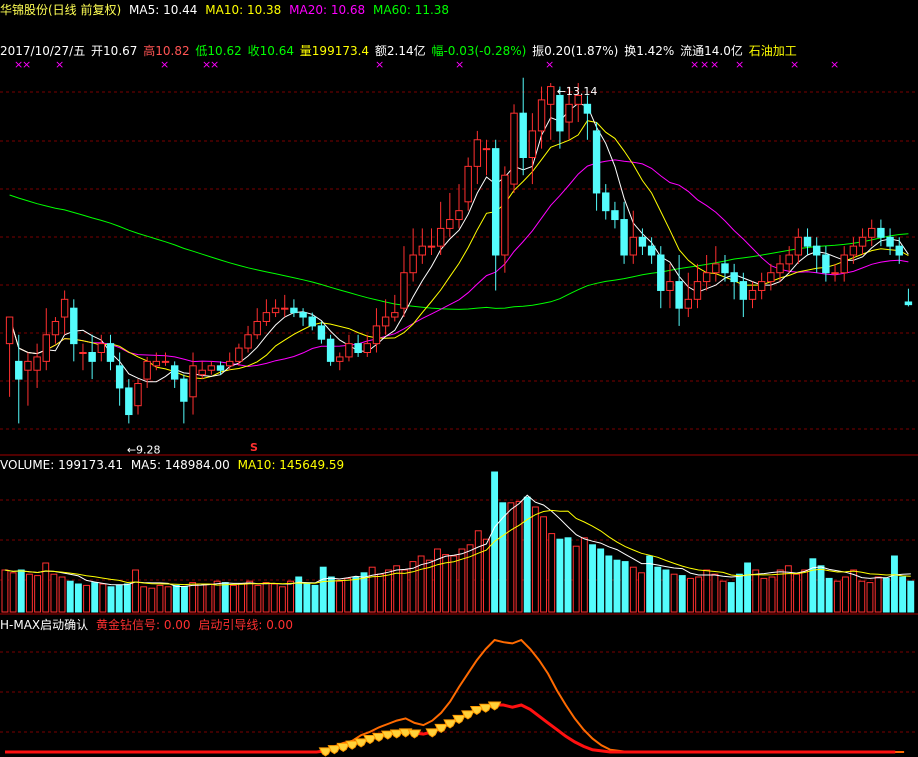 The image size is (918, 757). Describe the element at coordinates (144, 449) in the screenshot. I see `low-price-label: ←9.28` at that location.